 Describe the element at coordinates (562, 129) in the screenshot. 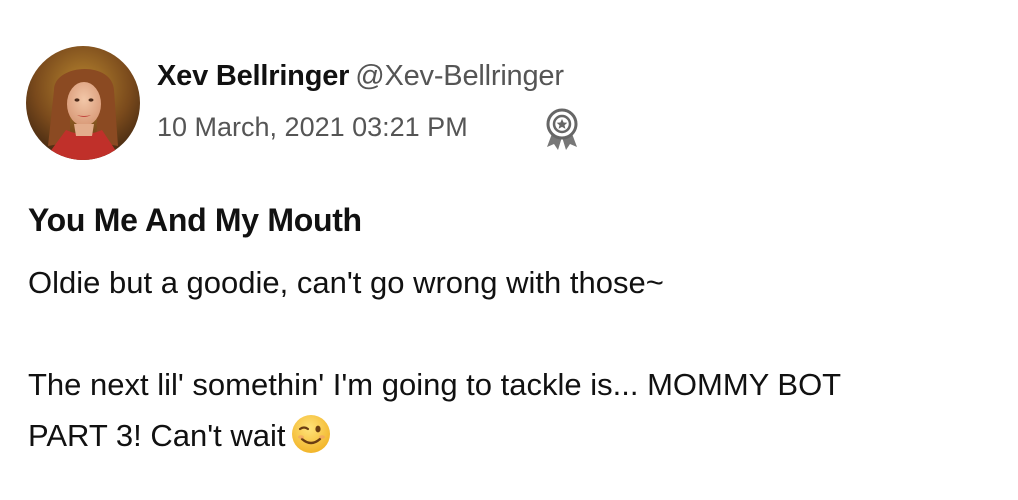

I see `award-ribbon-icon` at that location.